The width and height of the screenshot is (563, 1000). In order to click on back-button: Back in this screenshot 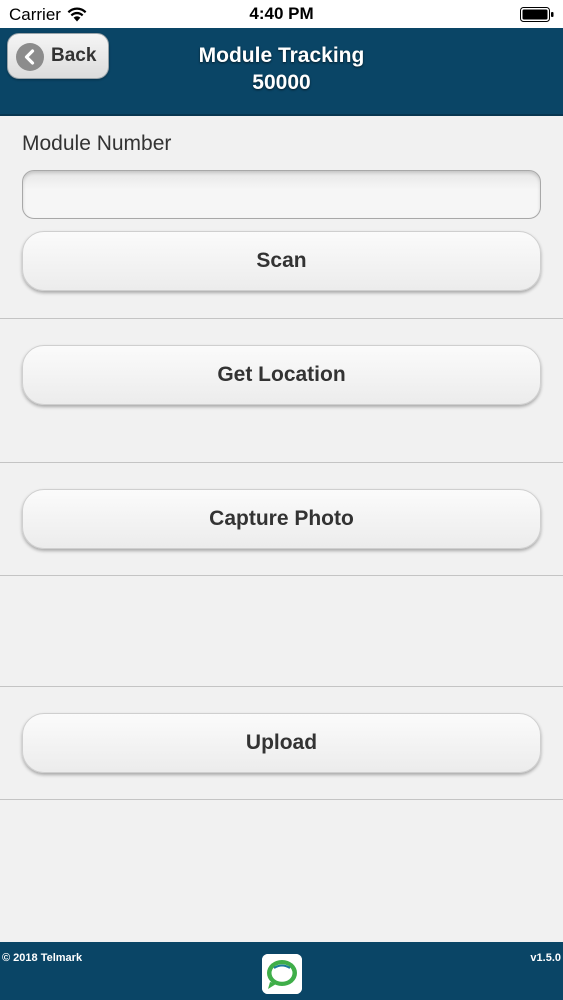, I will do `click(58, 56)`.